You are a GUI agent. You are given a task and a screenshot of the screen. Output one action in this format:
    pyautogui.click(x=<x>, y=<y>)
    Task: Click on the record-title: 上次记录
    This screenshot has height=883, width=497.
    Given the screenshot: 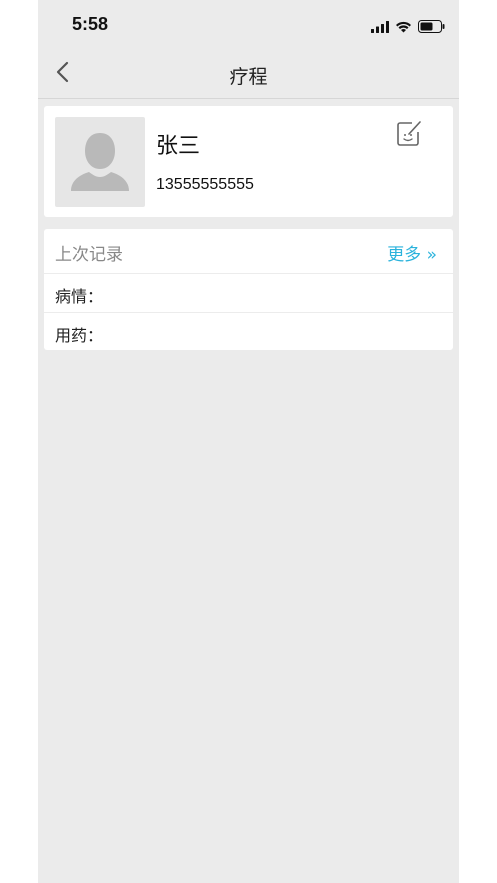 What is the action you would take?
    pyautogui.click(x=89, y=255)
    